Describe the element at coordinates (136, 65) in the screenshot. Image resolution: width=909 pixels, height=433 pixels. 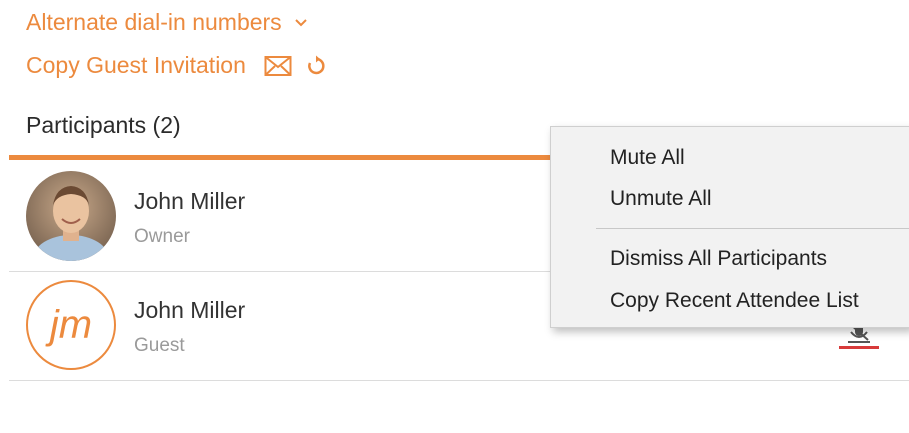
I see `copy-guest-invitation-link: Copy Guest Invitation` at that location.